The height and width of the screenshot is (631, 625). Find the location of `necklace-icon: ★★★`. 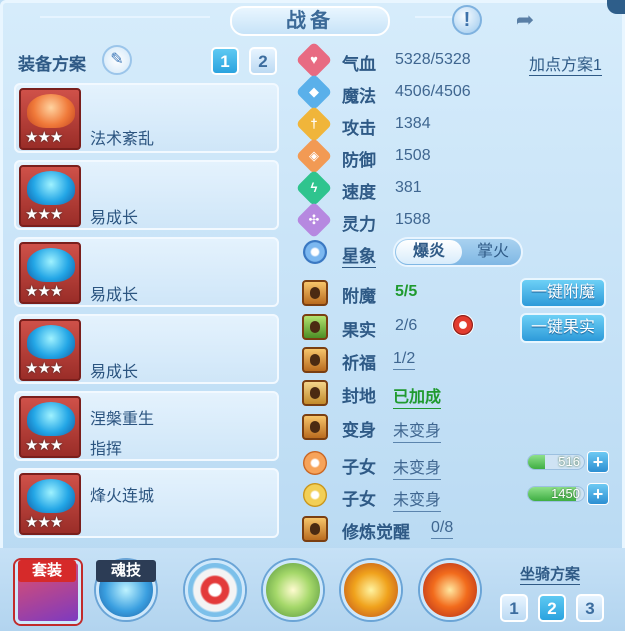

necklace-icon: ★★★ is located at coordinates (50, 273).